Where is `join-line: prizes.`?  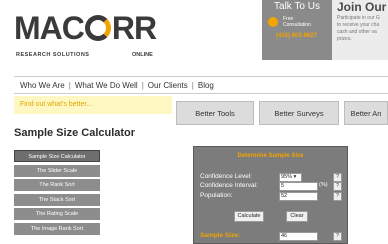 join-line: prizes. is located at coordinates (344, 39).